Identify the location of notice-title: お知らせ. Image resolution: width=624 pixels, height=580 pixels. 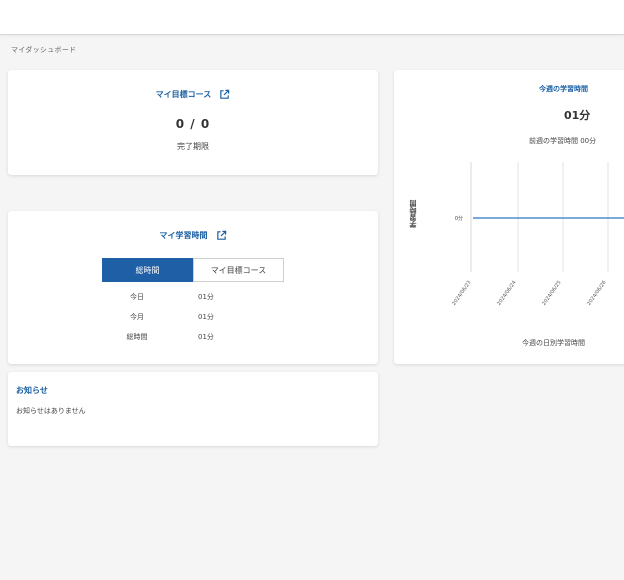
(32, 390).